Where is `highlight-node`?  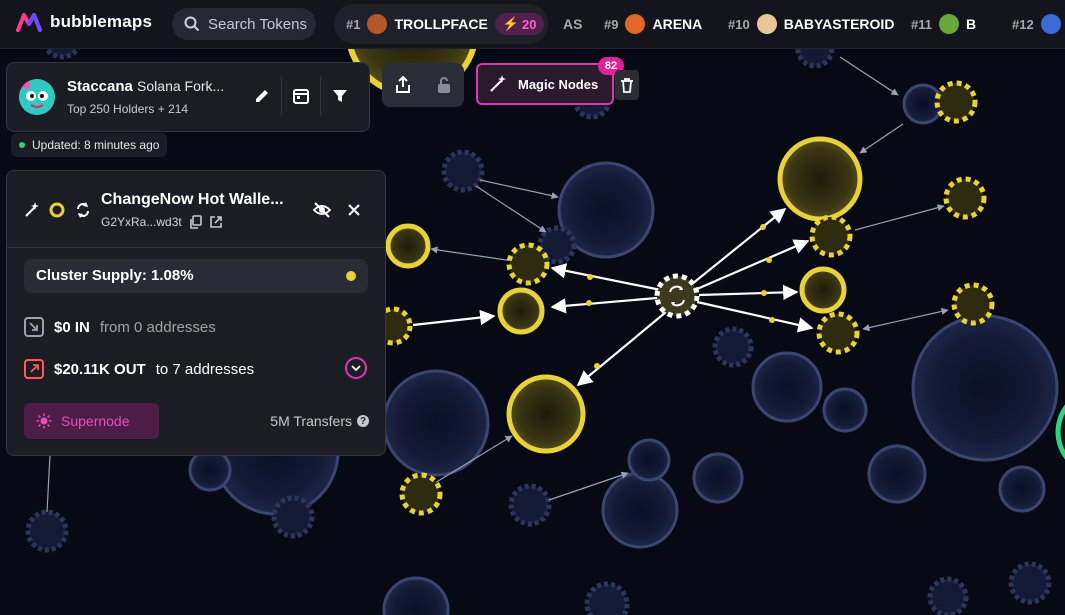
highlight-node is located at coordinates (1060, 432).